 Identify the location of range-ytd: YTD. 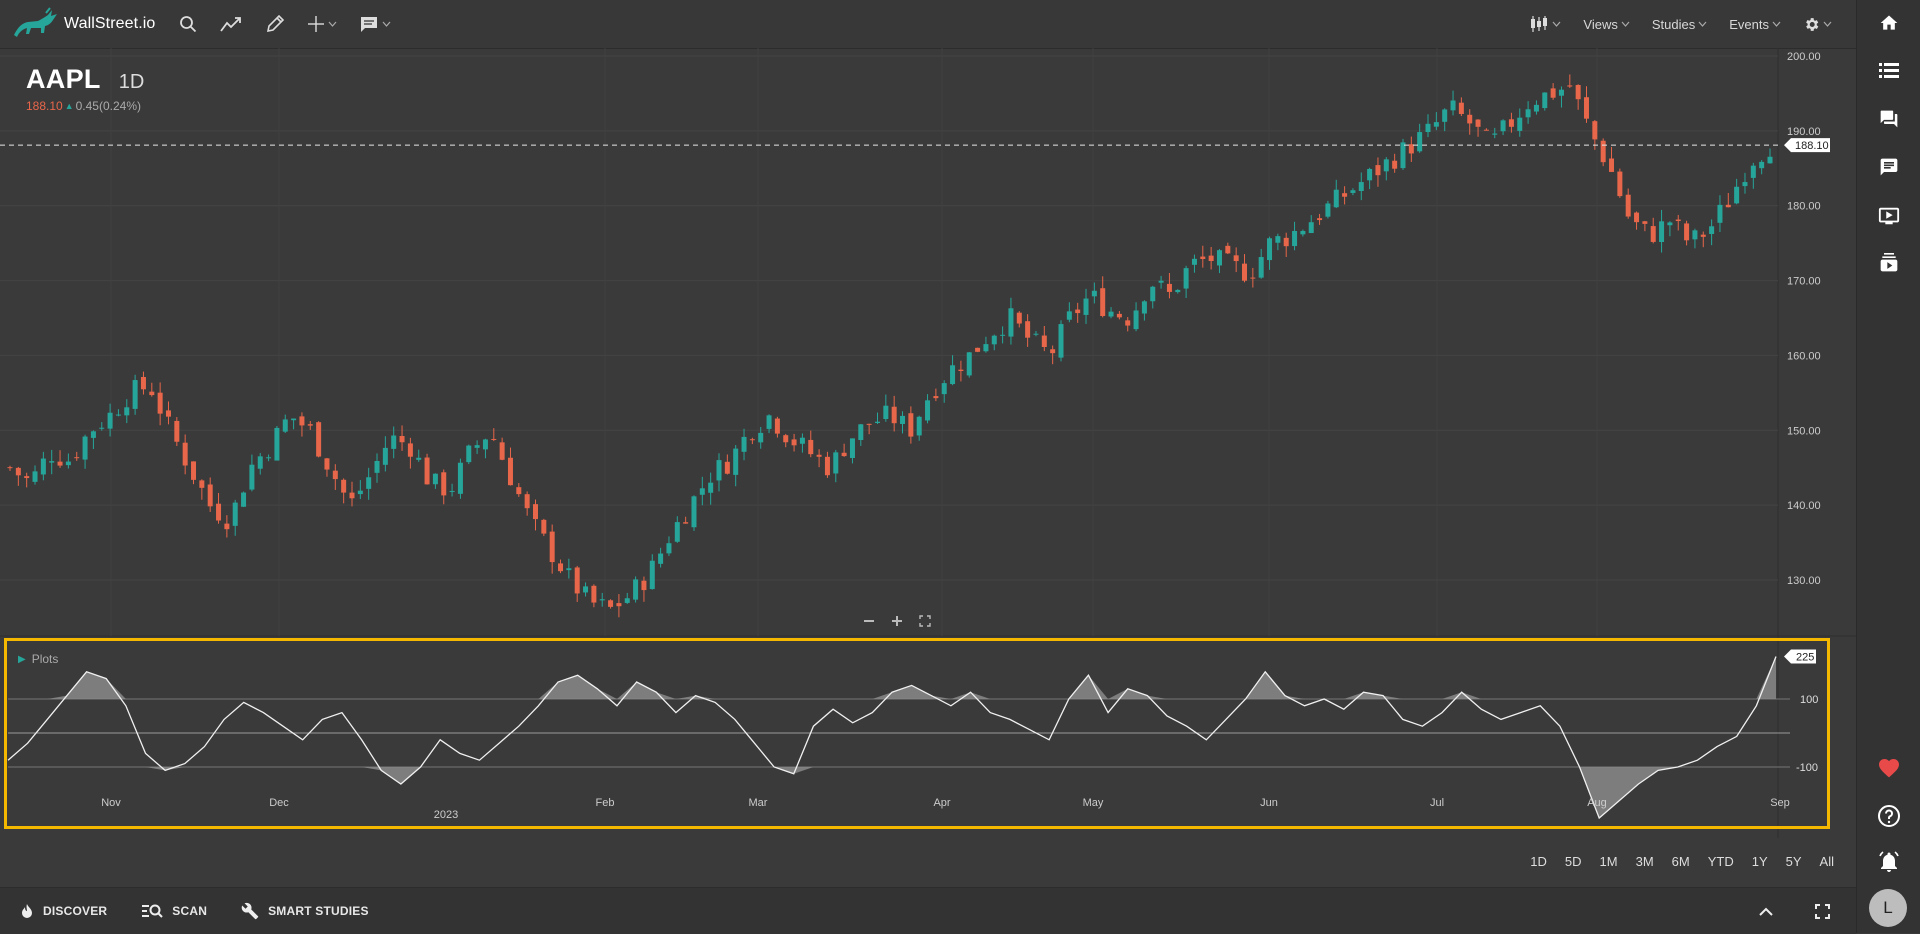
(1721, 861).